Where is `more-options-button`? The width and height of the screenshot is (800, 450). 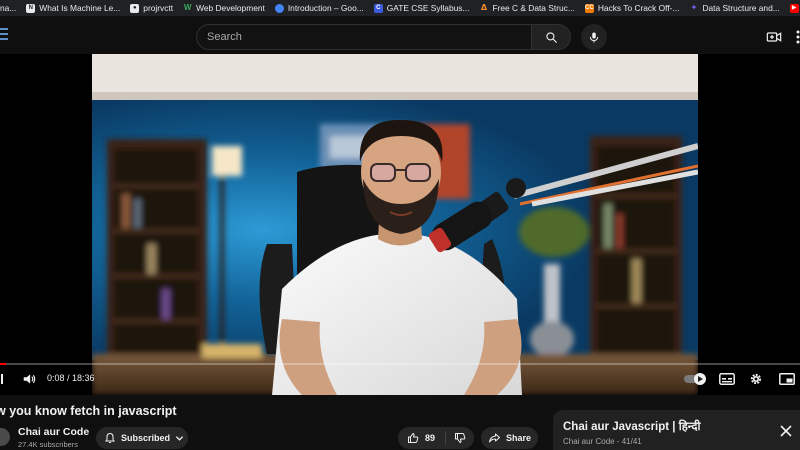
more-options-button is located at coordinates (797, 37).